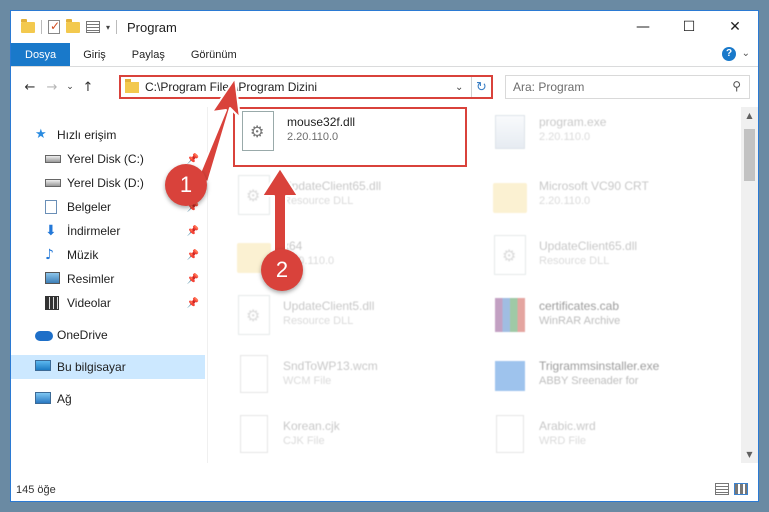  What do you see at coordinates (350, 137) in the screenshot?
I see `file-item-highlighted: mouse32f.dll 2.20.110.0` at bounding box center [350, 137].